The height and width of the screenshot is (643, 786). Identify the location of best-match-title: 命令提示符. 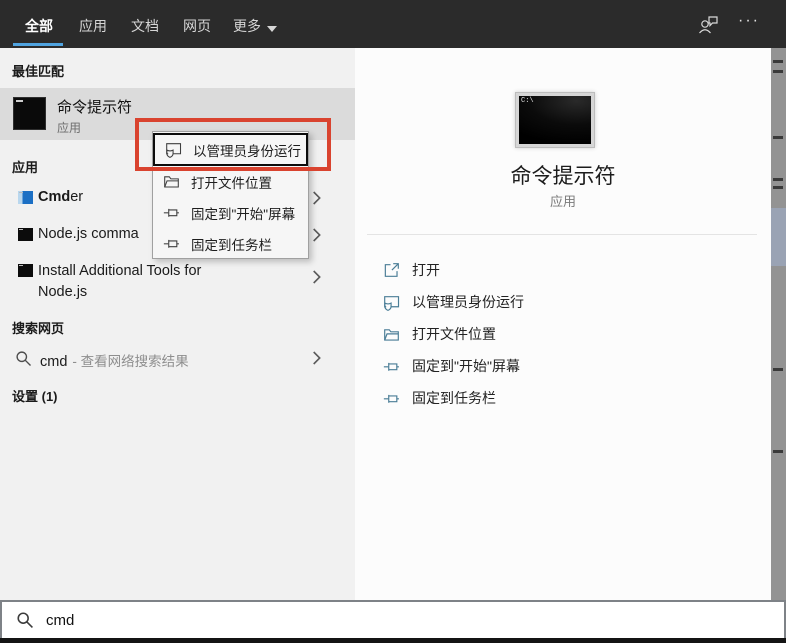
(95, 107).